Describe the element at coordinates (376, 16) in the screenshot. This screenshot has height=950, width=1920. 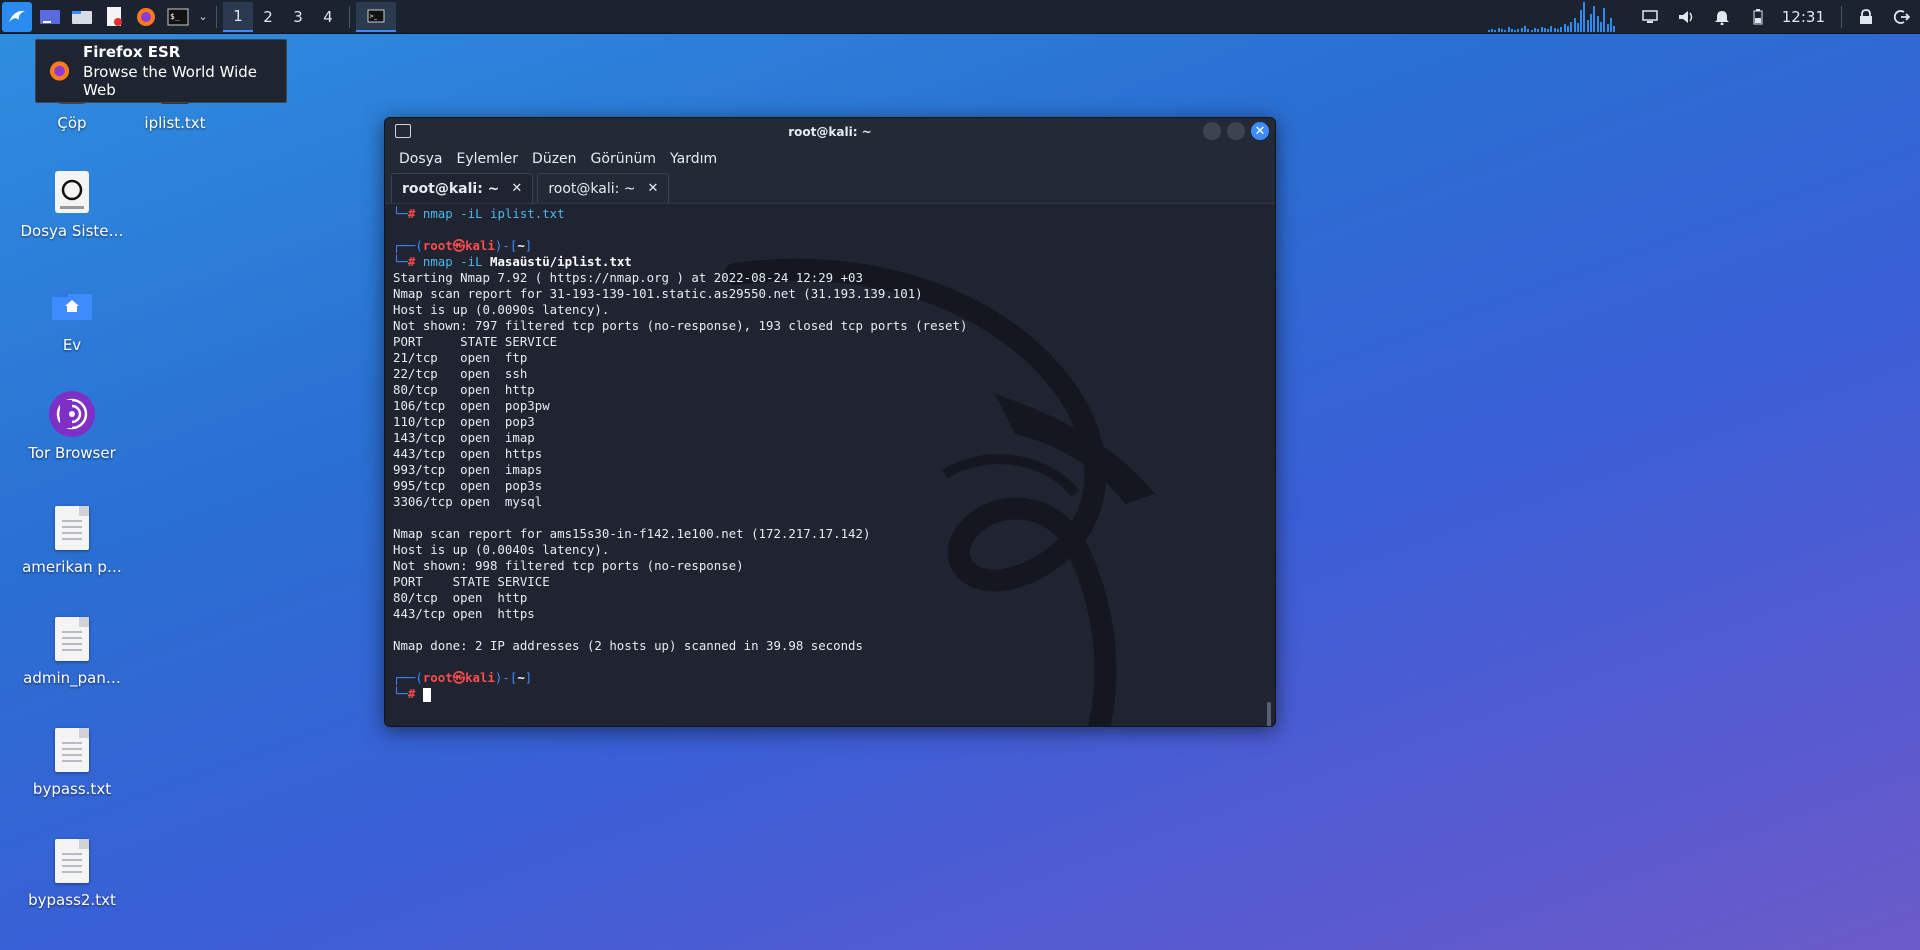
I see `terminal-task-button: >_` at that location.